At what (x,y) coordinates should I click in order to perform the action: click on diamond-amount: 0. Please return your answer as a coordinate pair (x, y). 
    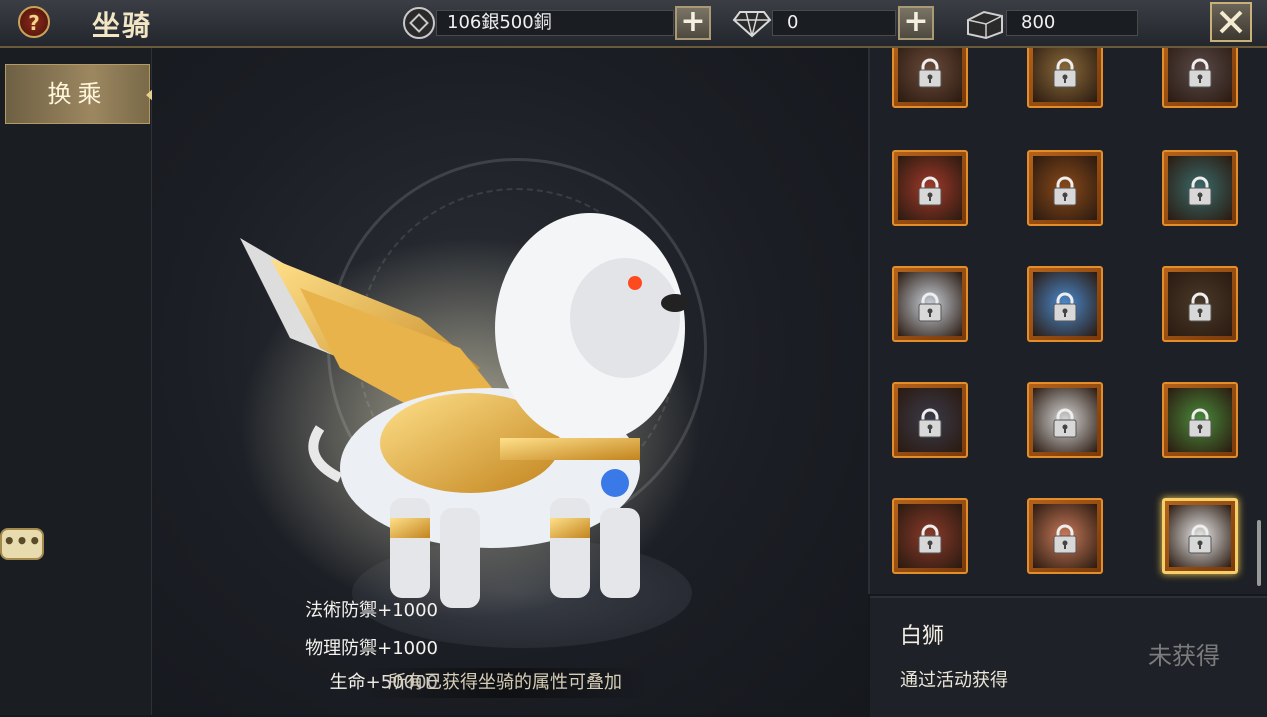
    Looking at the image, I should click on (834, 23).